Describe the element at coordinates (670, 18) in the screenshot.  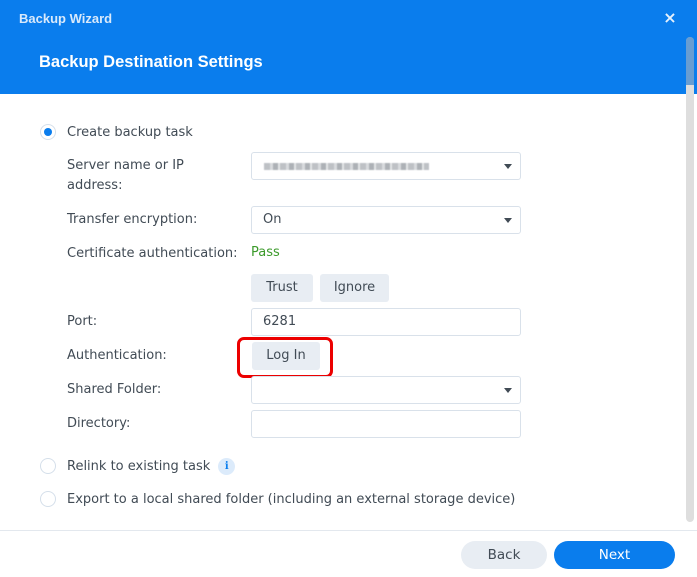
I see `close-icon: ×` at that location.